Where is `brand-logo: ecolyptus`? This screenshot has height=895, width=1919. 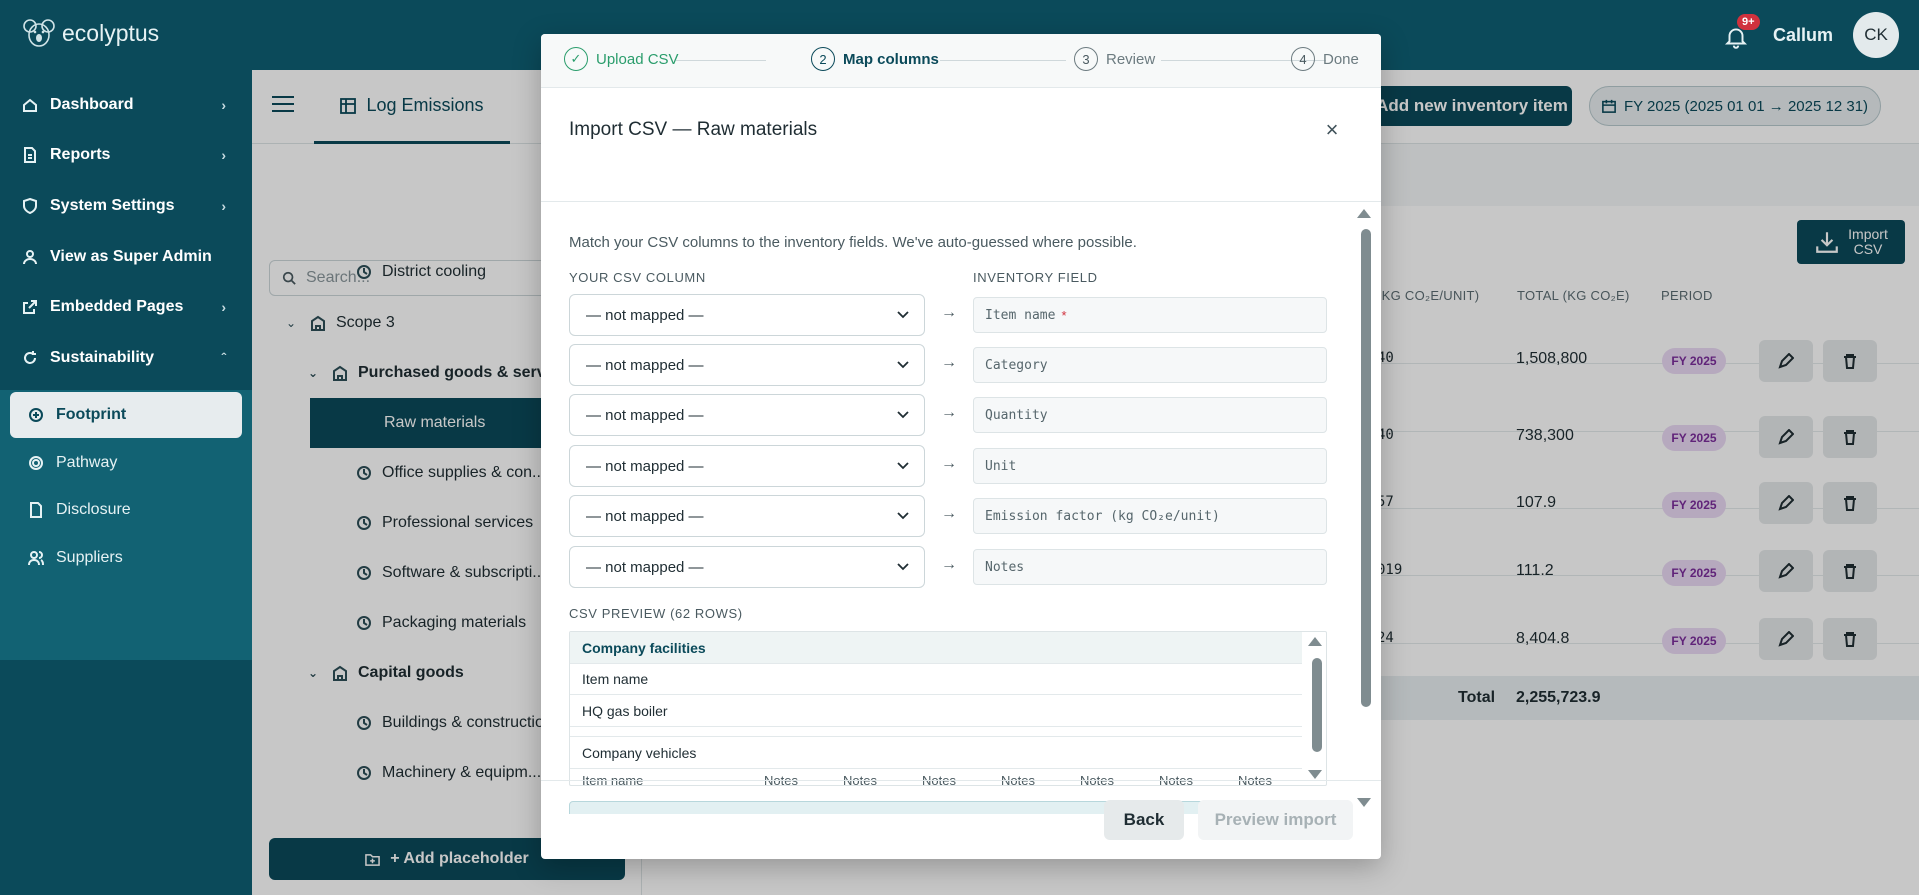
brand-logo: ecolyptus is located at coordinates (90, 33).